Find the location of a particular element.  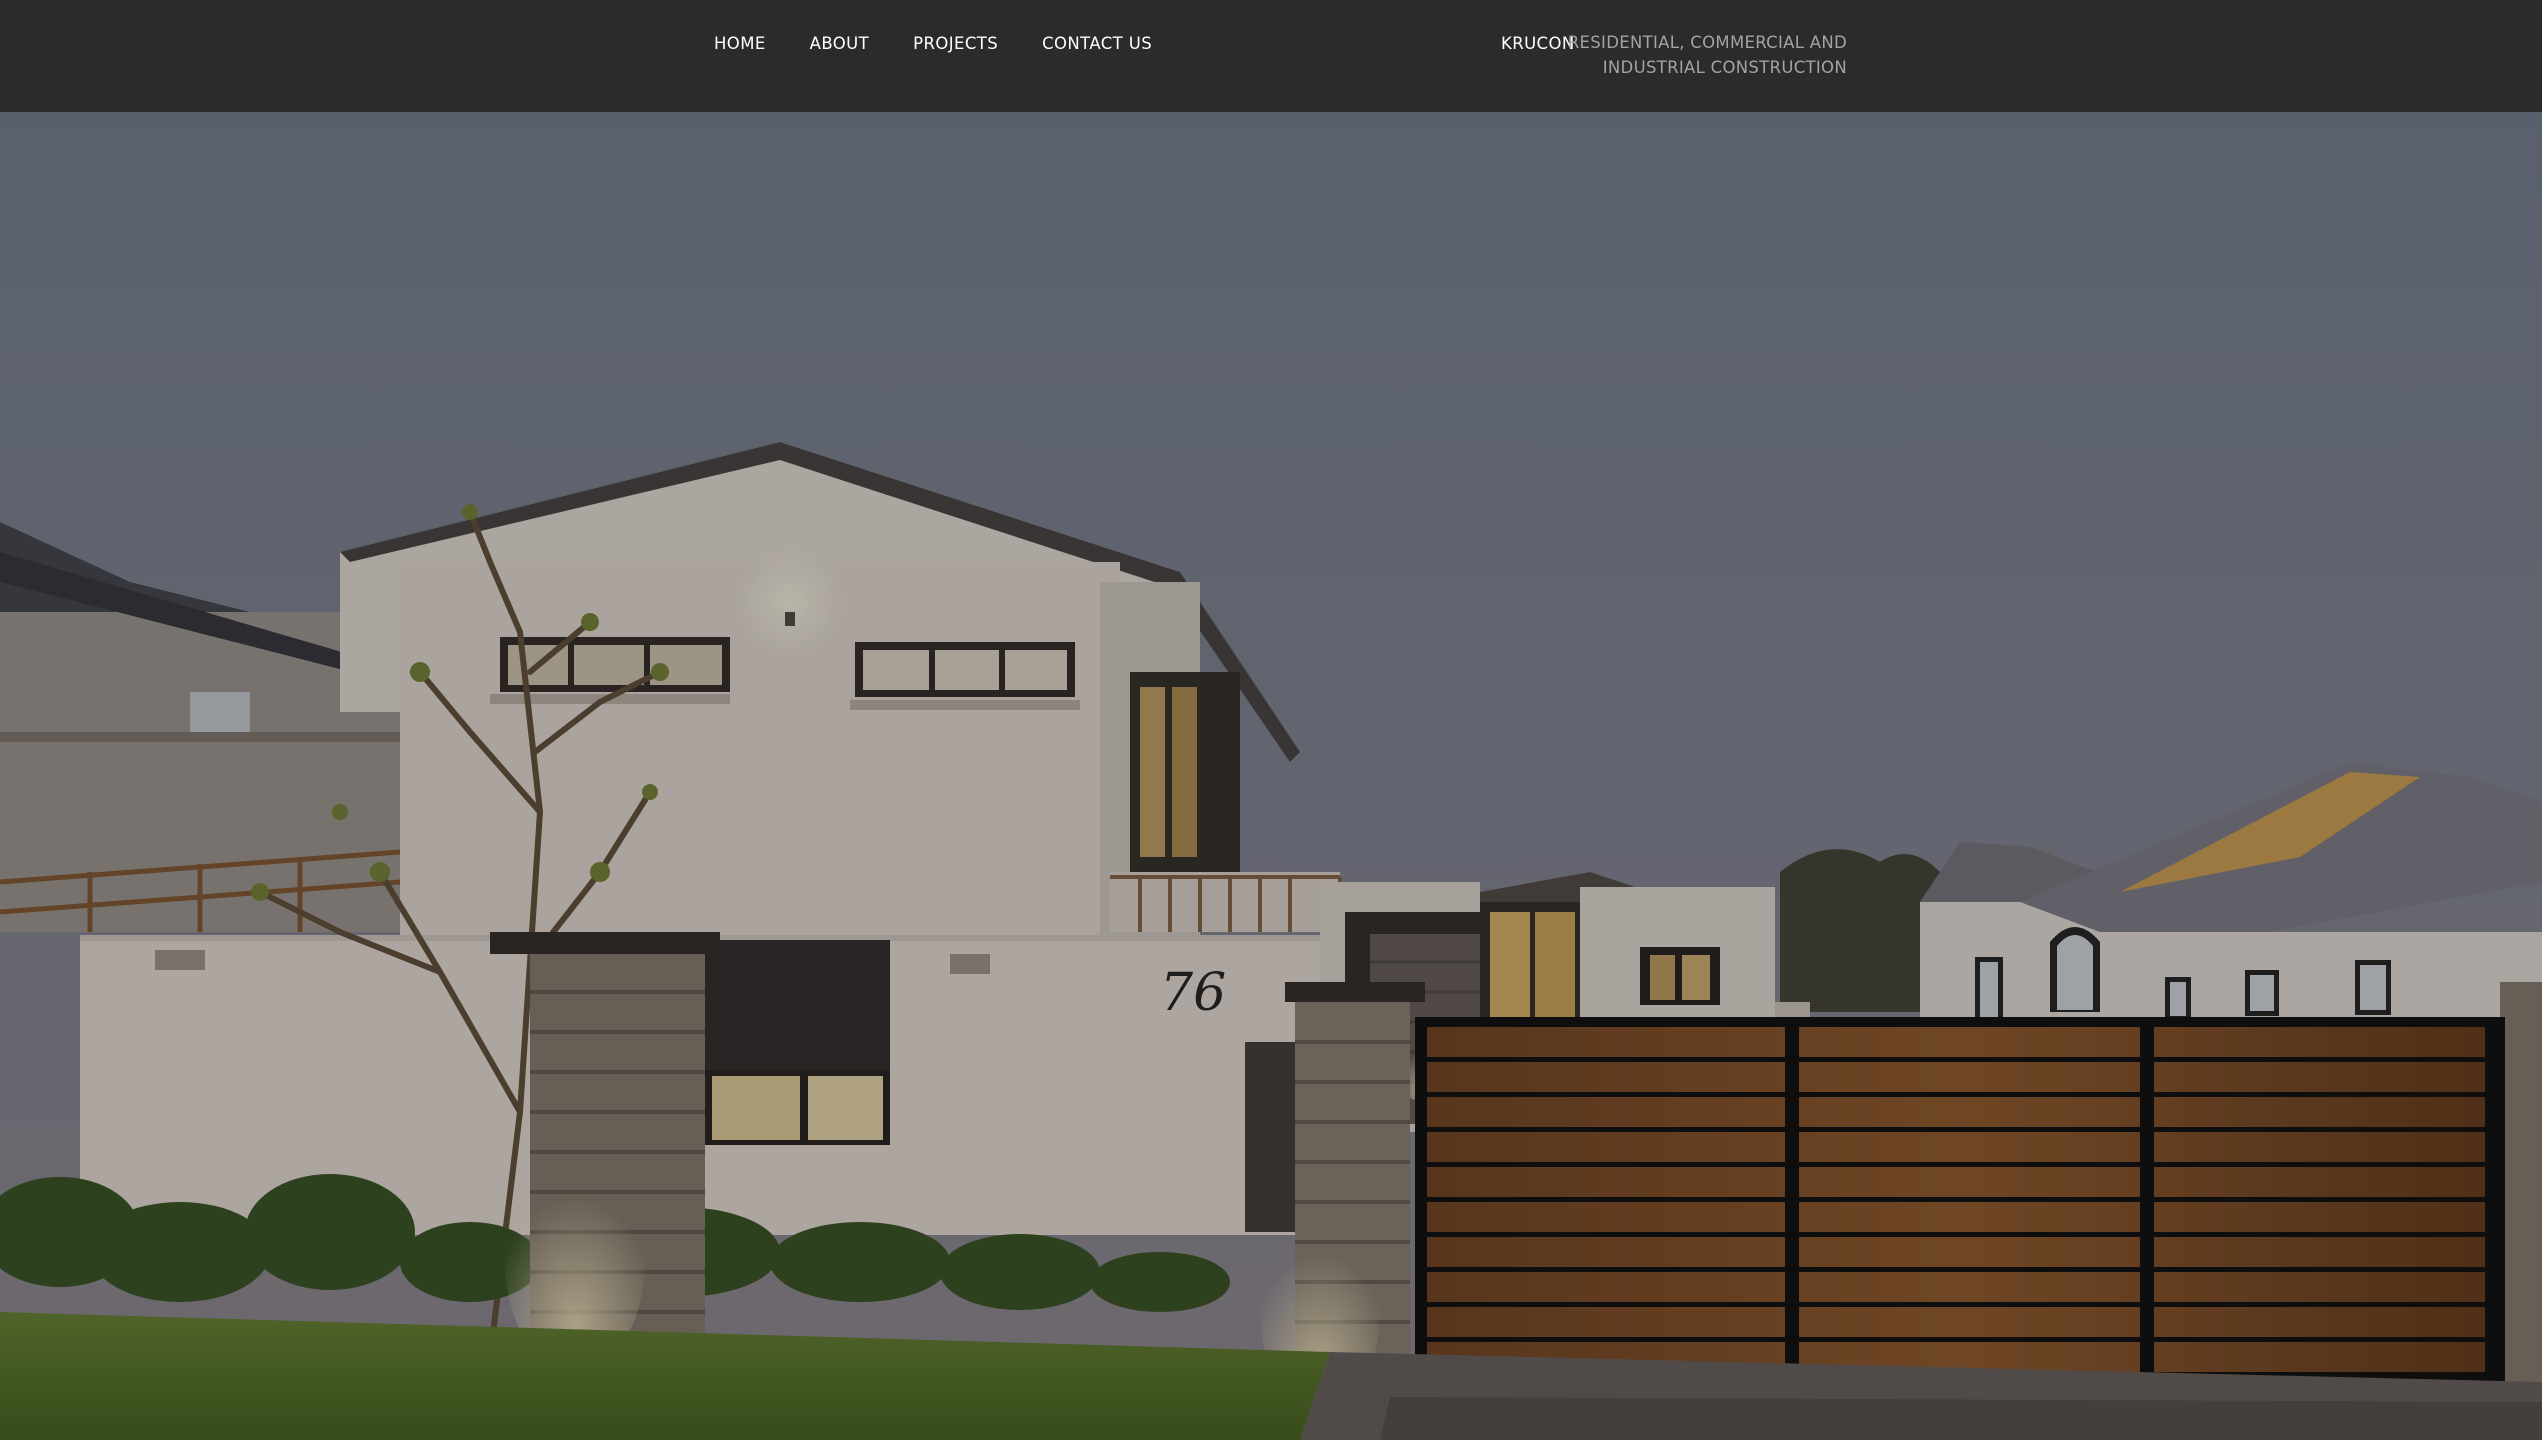

nav-projects-link: PROJECTS is located at coordinates (955, 44).